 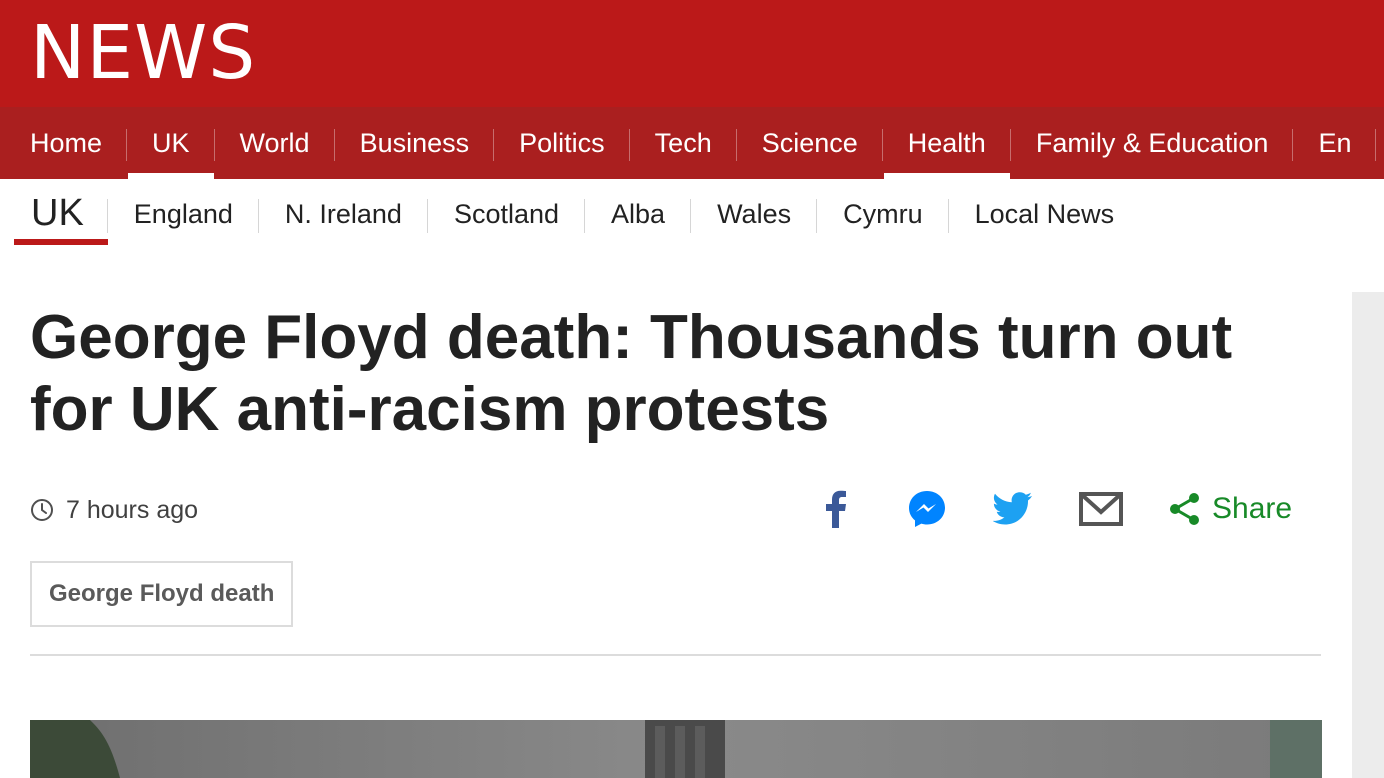 What do you see at coordinates (638, 214) in the screenshot?
I see `subnav-item-alba: Alba` at bounding box center [638, 214].